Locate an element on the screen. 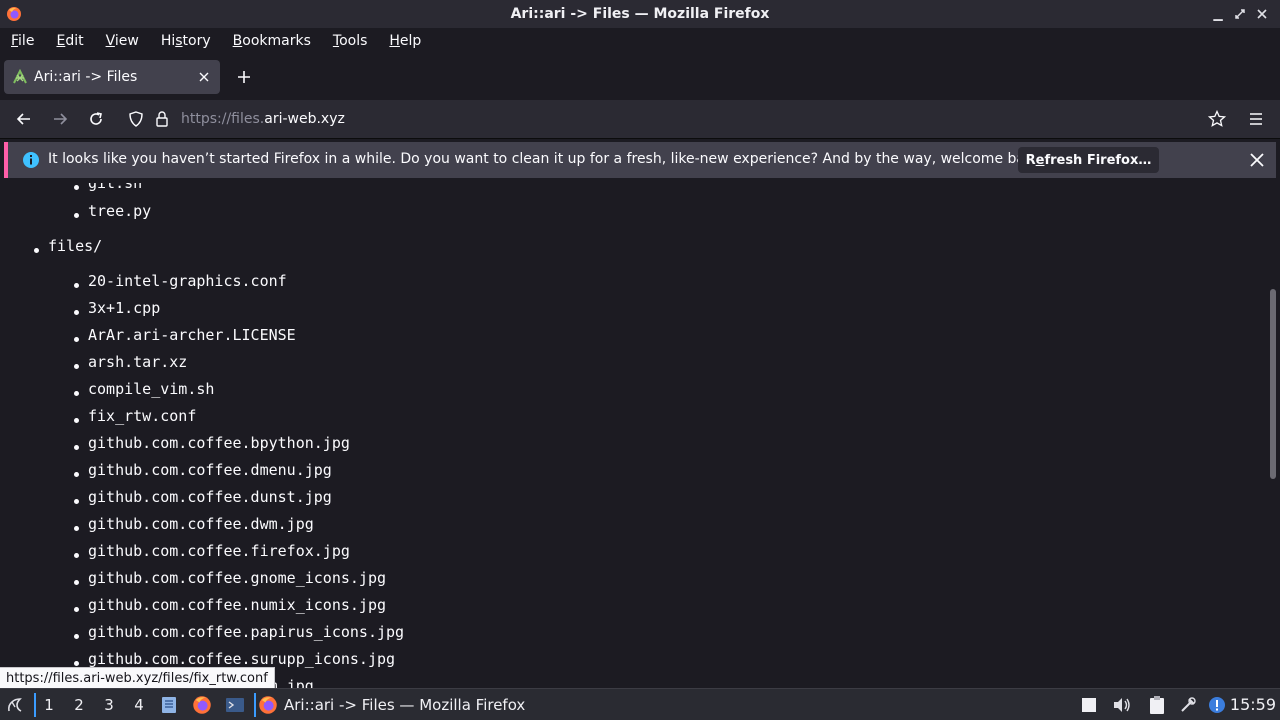 The image size is (1280, 720). system-menu-icon is located at coordinates (15, 705).